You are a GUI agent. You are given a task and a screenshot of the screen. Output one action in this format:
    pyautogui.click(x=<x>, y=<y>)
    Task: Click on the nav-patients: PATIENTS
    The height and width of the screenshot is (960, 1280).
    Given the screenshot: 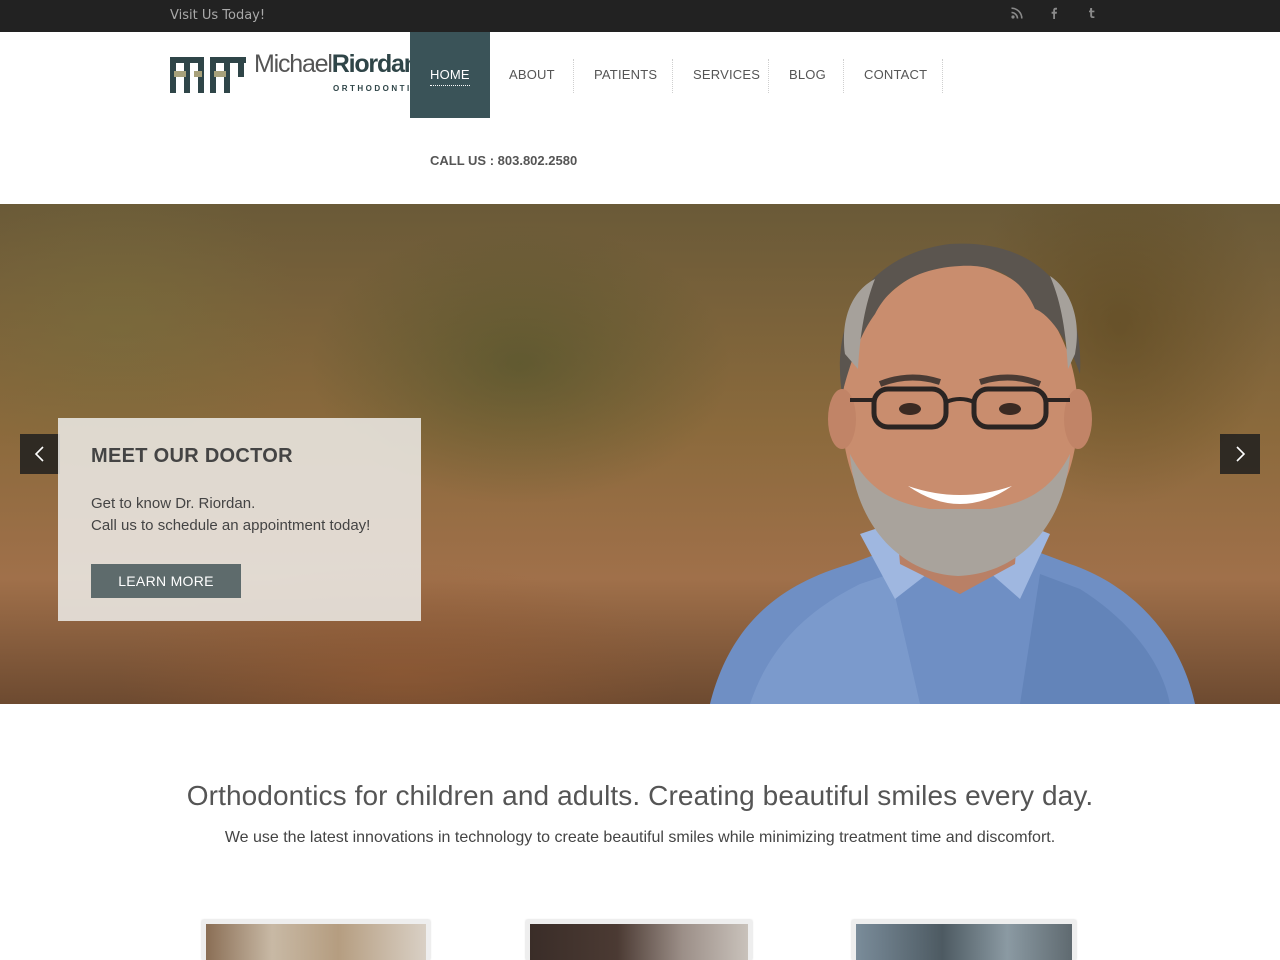 What is the action you would take?
    pyautogui.click(x=625, y=75)
    